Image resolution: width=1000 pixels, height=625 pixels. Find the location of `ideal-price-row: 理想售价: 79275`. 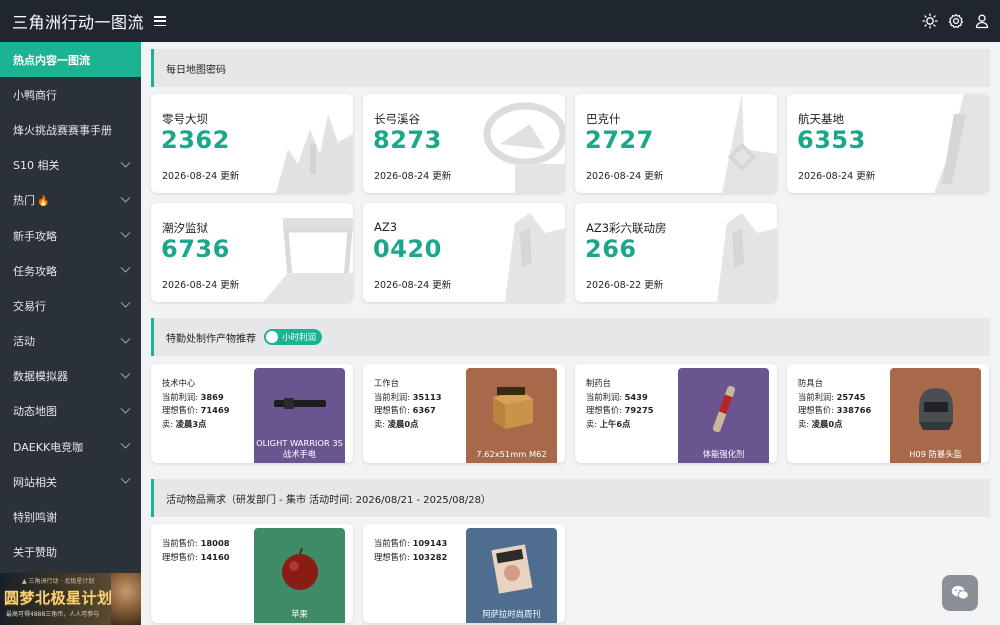

ideal-price-row: 理想售价: 79275 is located at coordinates (620, 411).